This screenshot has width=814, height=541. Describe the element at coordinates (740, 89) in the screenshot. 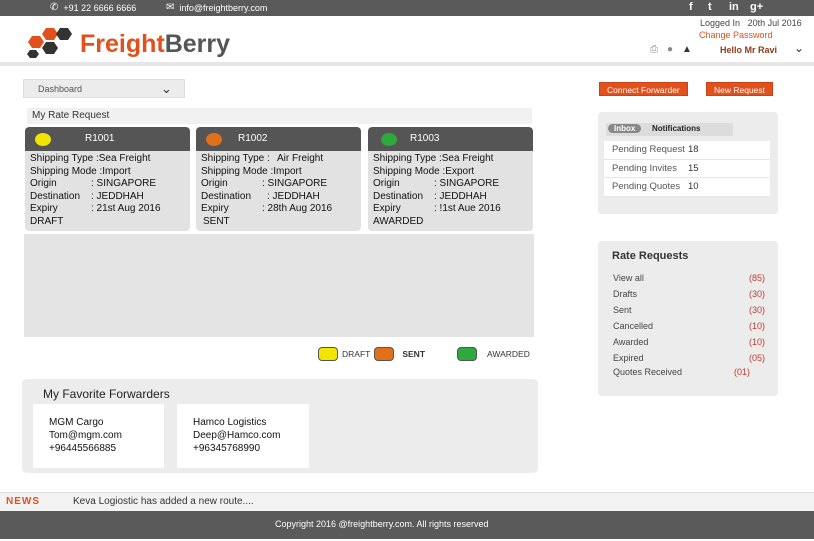

I see `new-request-button: New Request` at that location.